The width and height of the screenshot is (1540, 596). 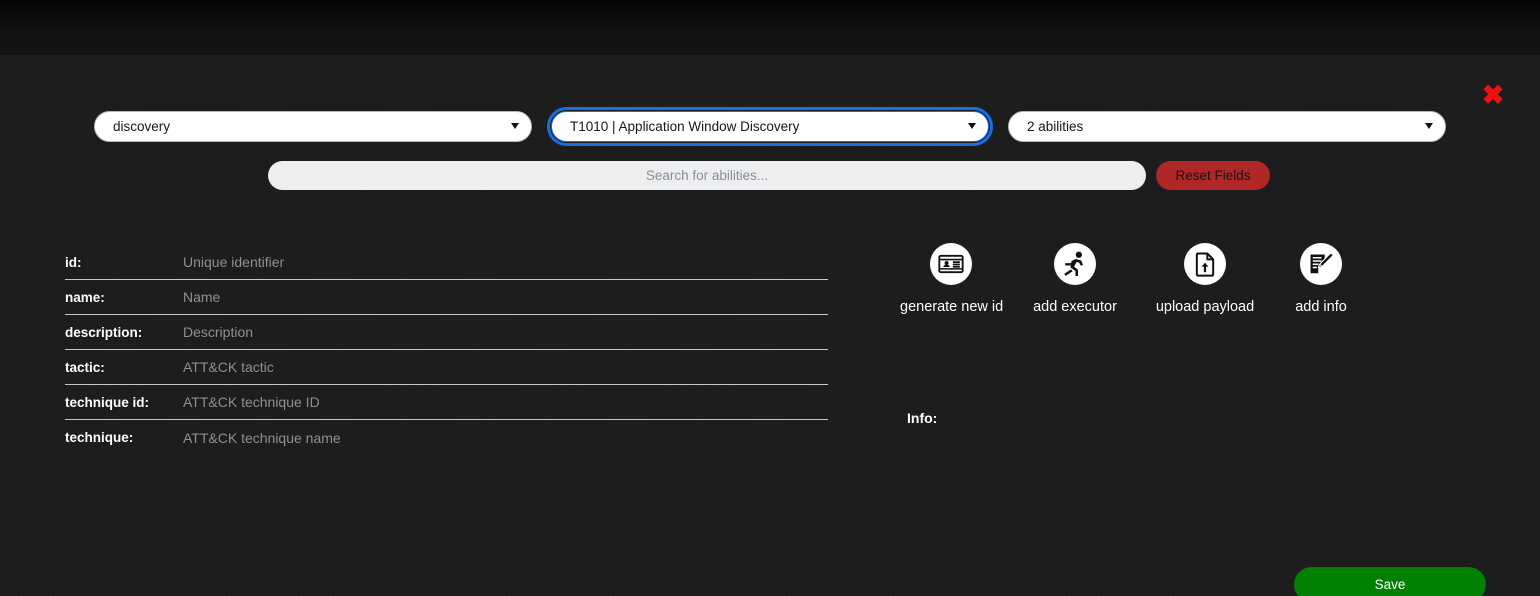 What do you see at coordinates (1055, 126) in the screenshot?
I see `abilities-select-value: 2 abilities` at bounding box center [1055, 126].